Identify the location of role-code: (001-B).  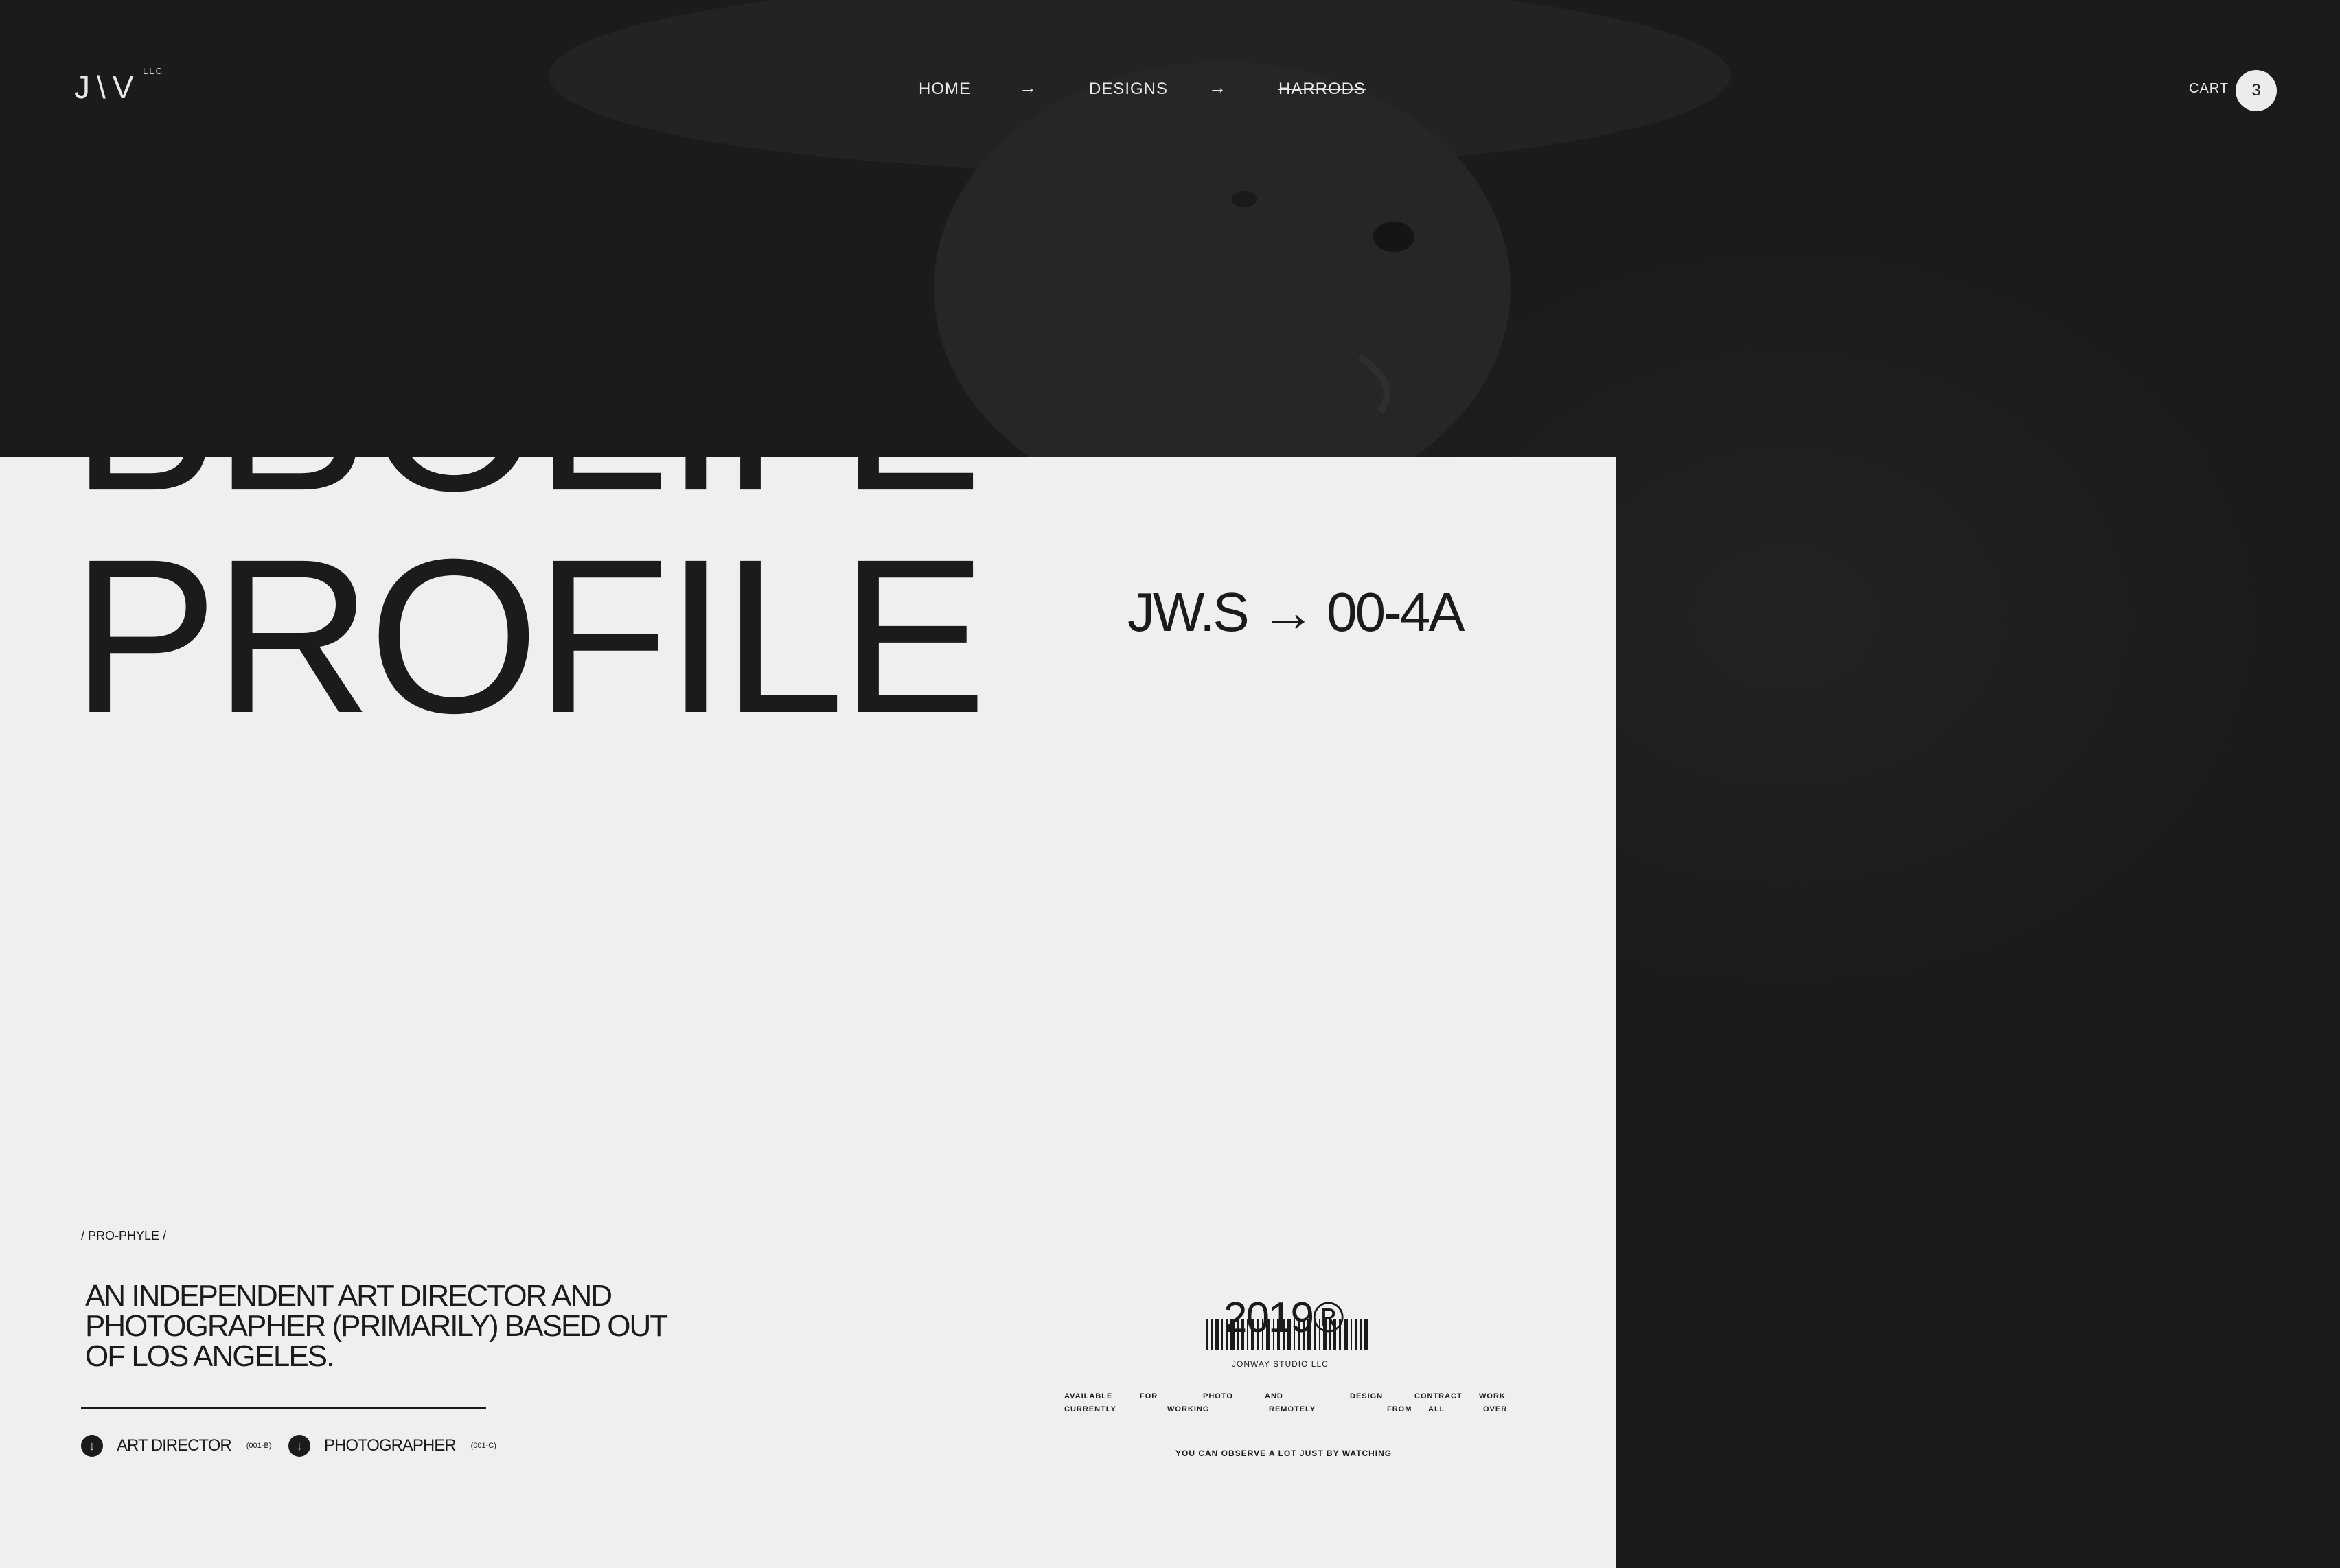
(259, 1446).